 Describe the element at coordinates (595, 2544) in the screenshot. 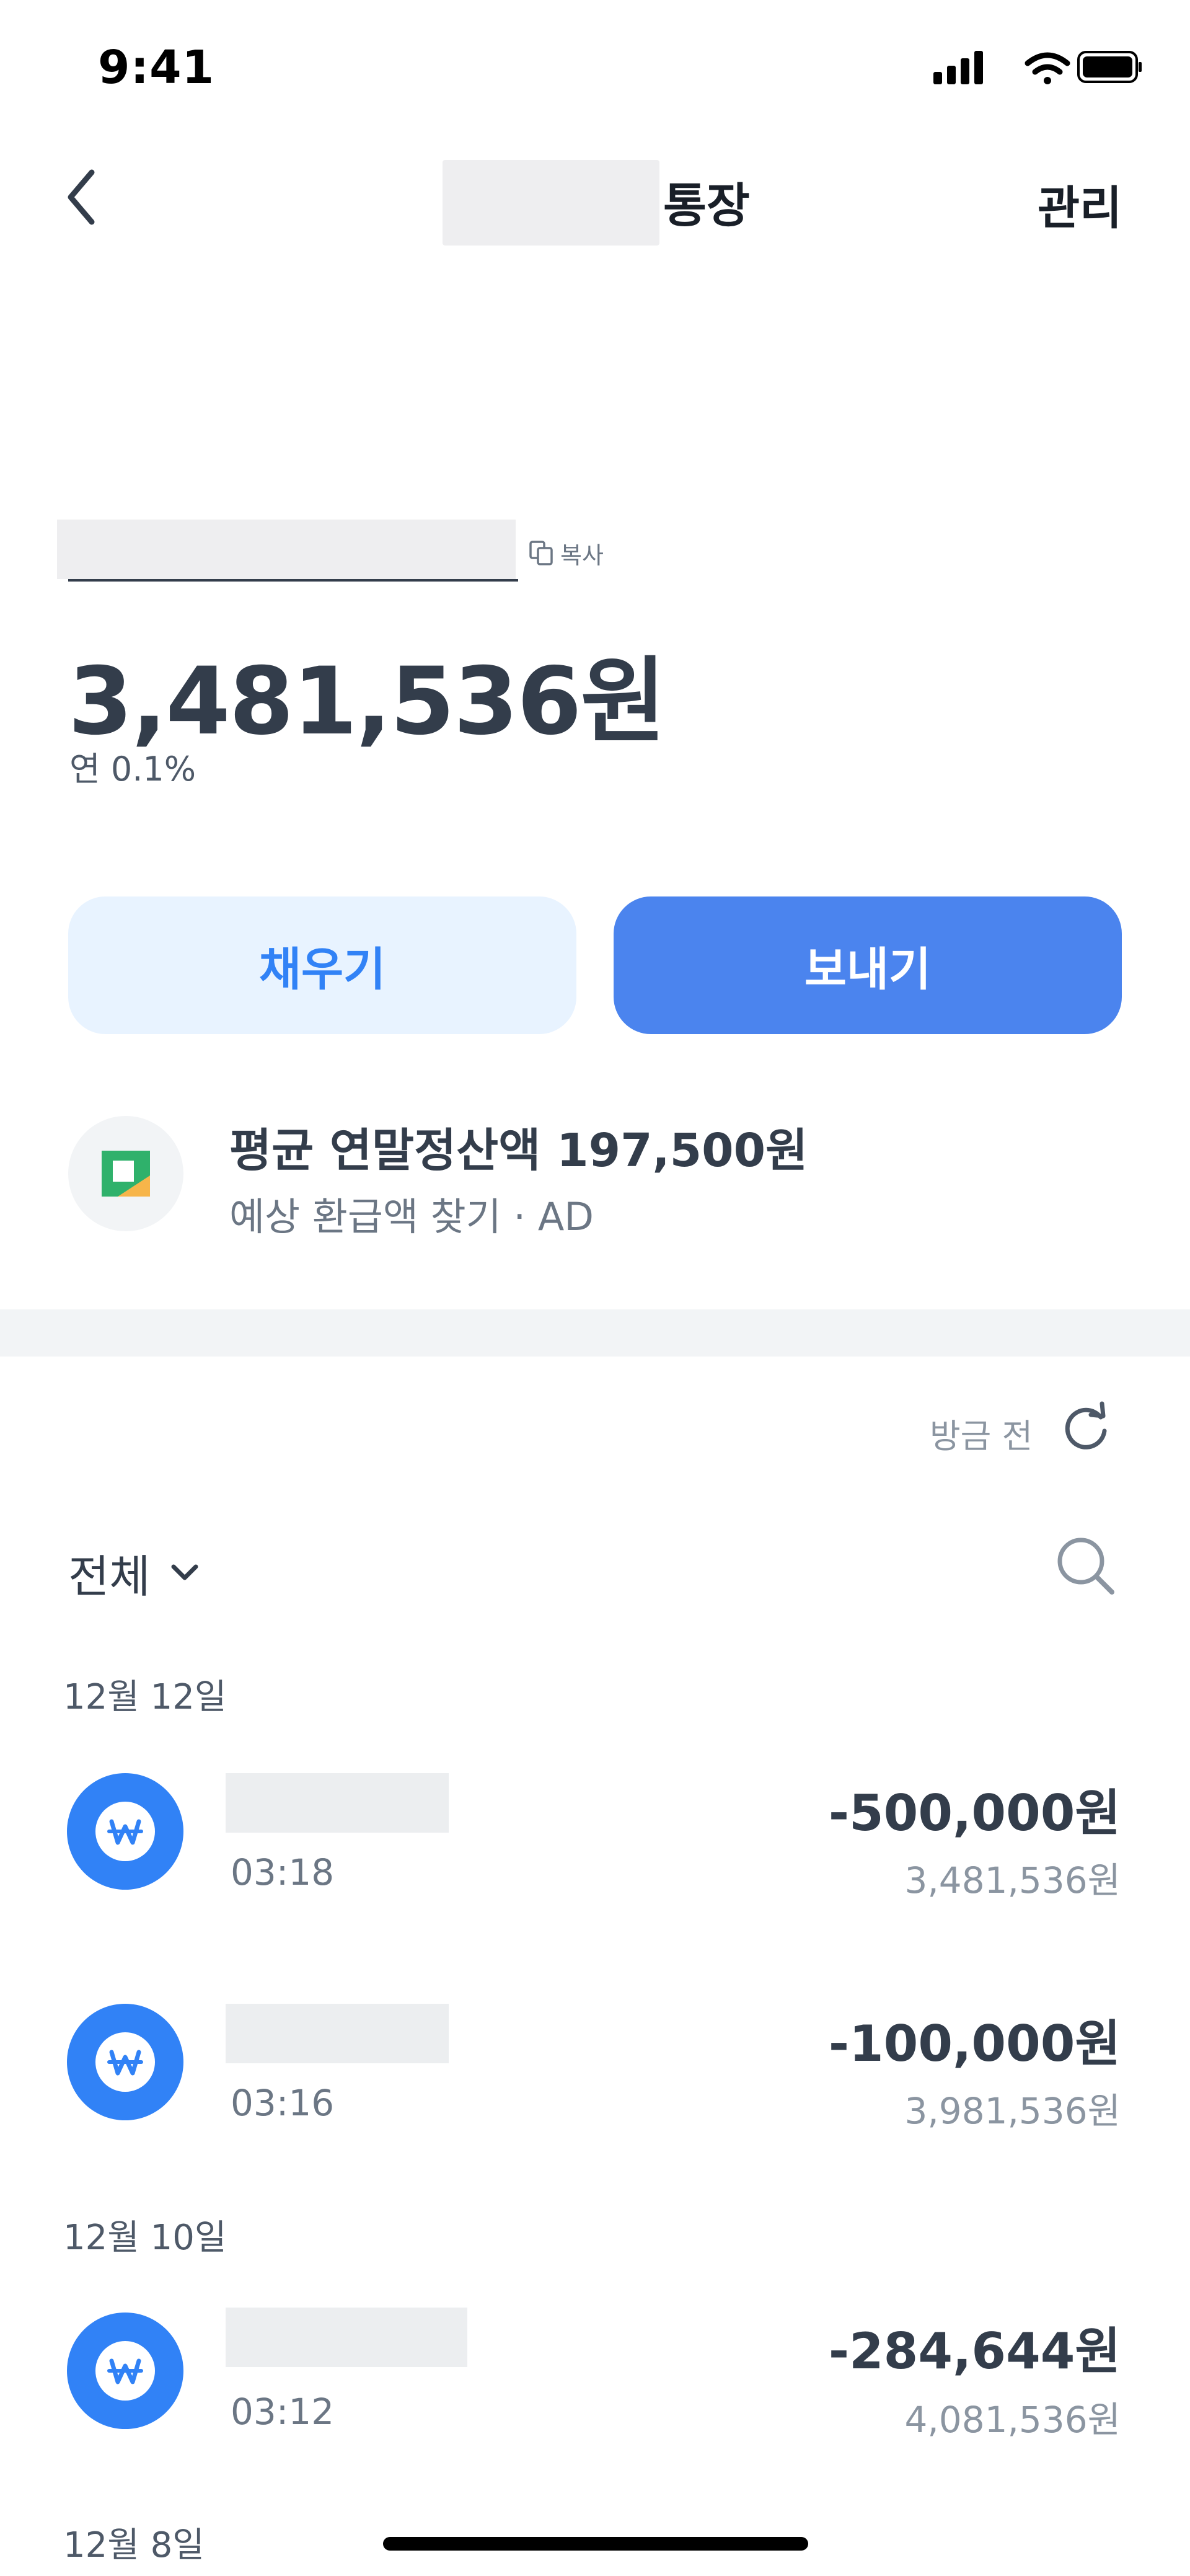

I see `home-indicator` at that location.